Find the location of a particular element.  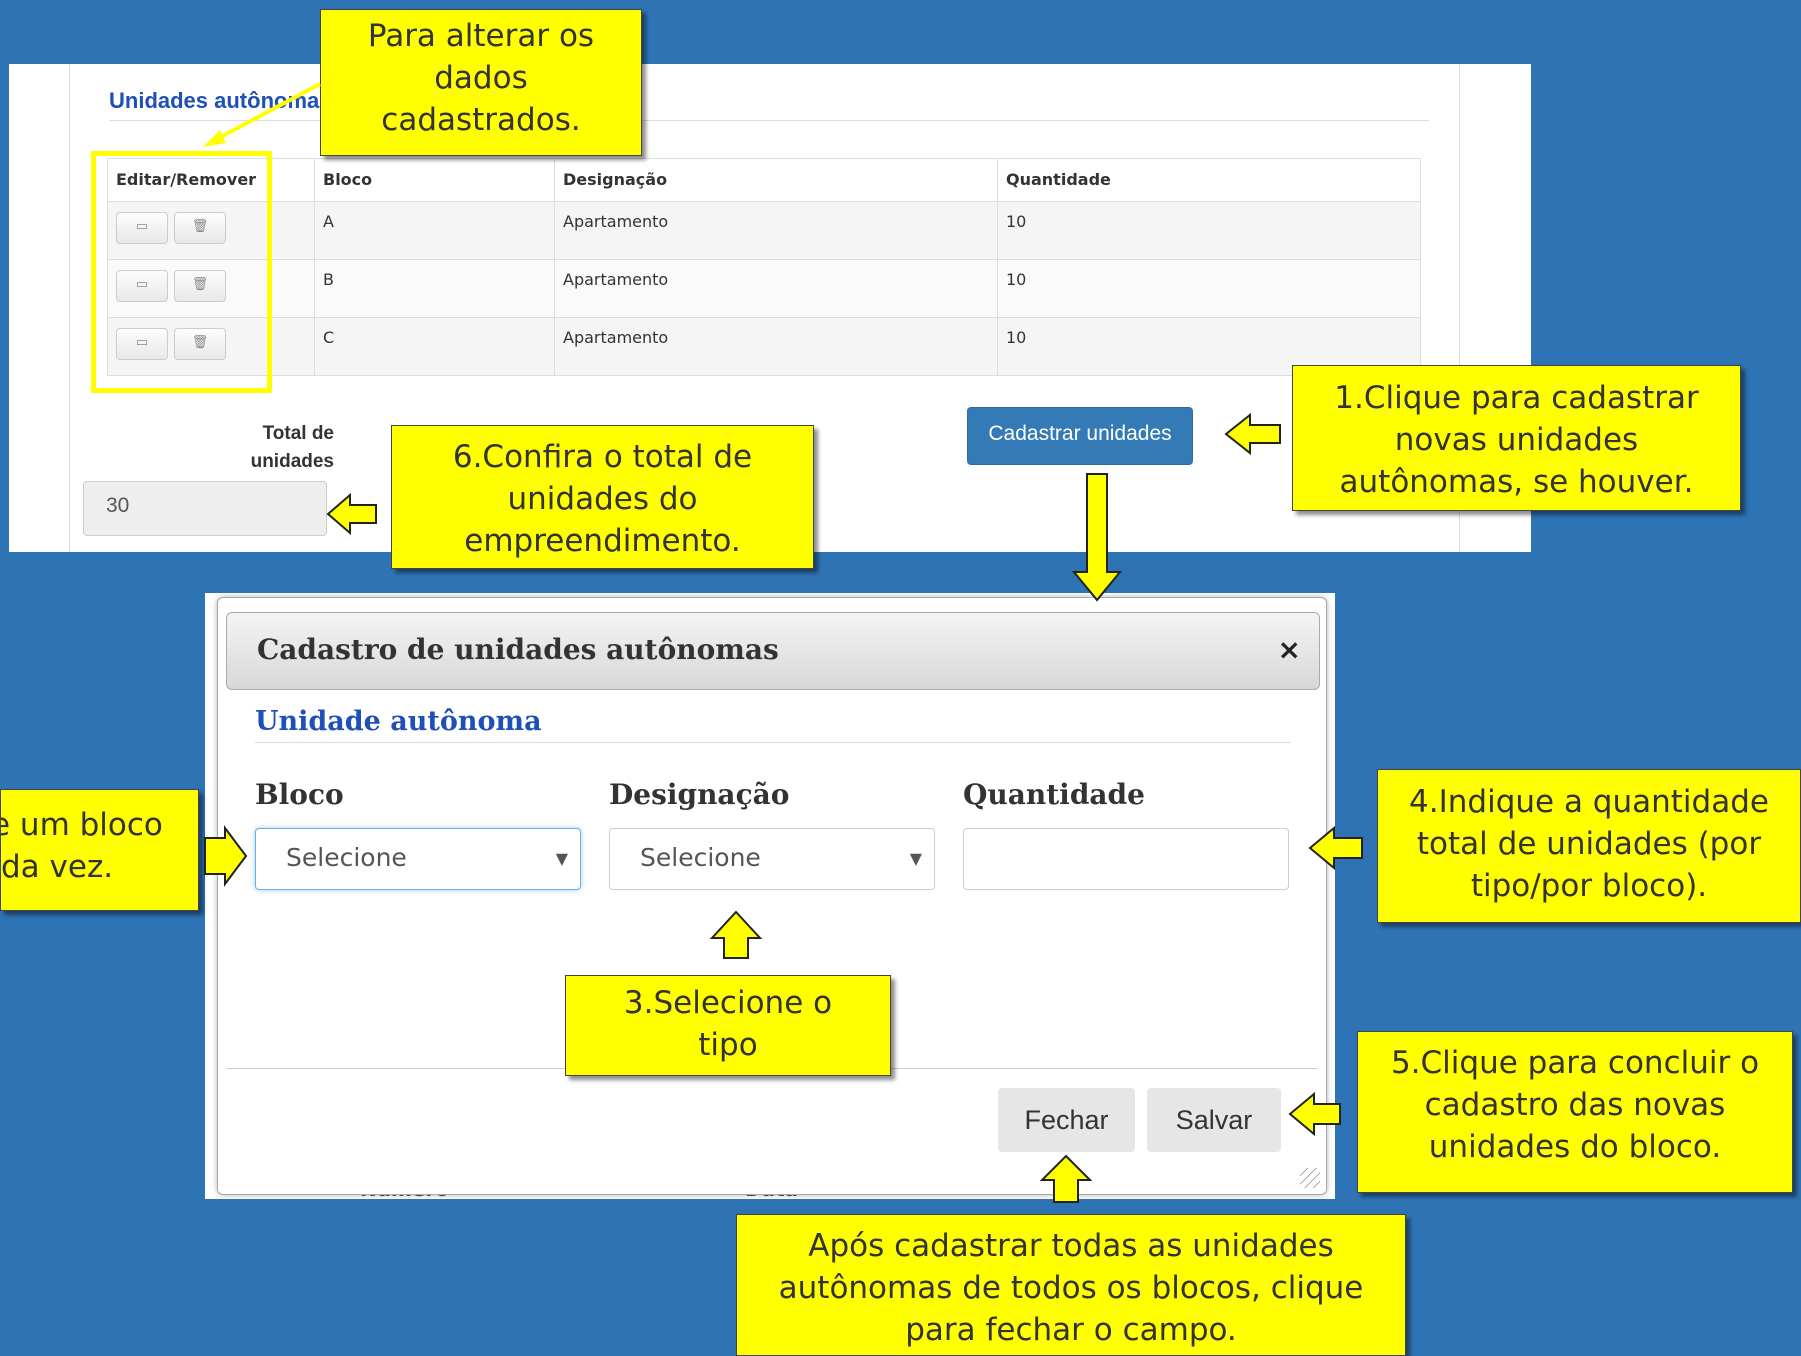

pointer-arrow-head is located at coordinates (214, 138).